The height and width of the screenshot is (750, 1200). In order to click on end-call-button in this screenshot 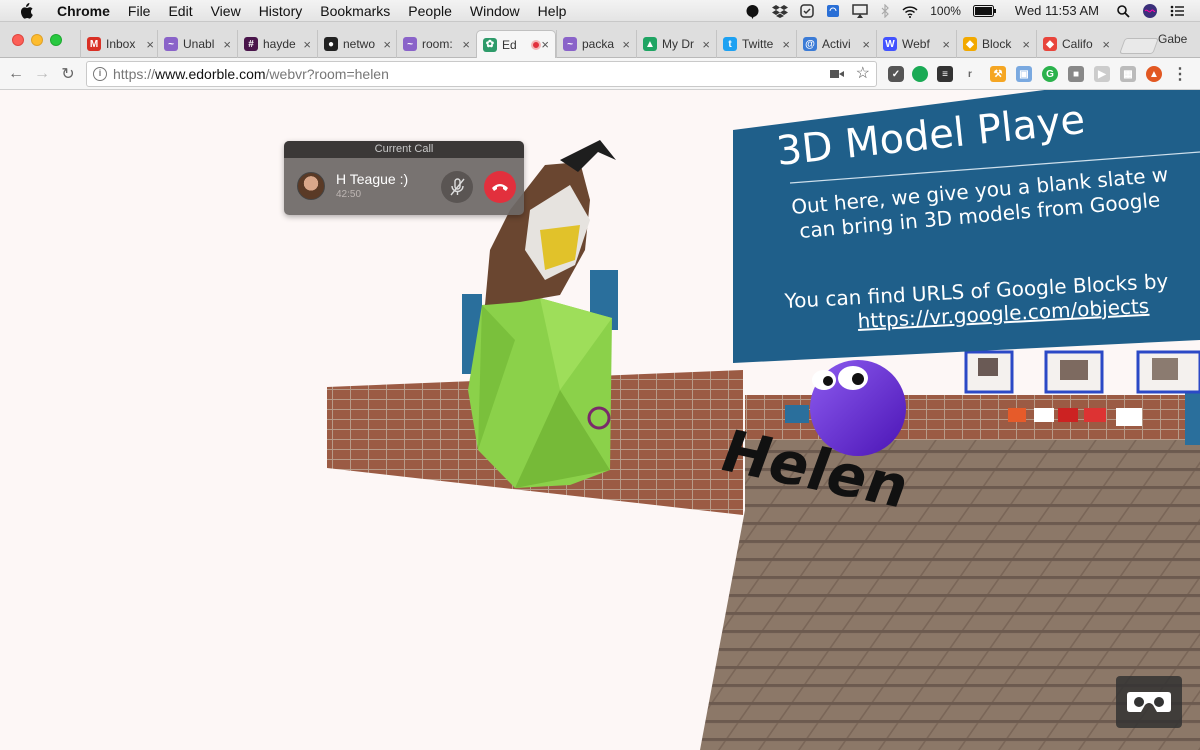, I will do `click(500, 187)`.